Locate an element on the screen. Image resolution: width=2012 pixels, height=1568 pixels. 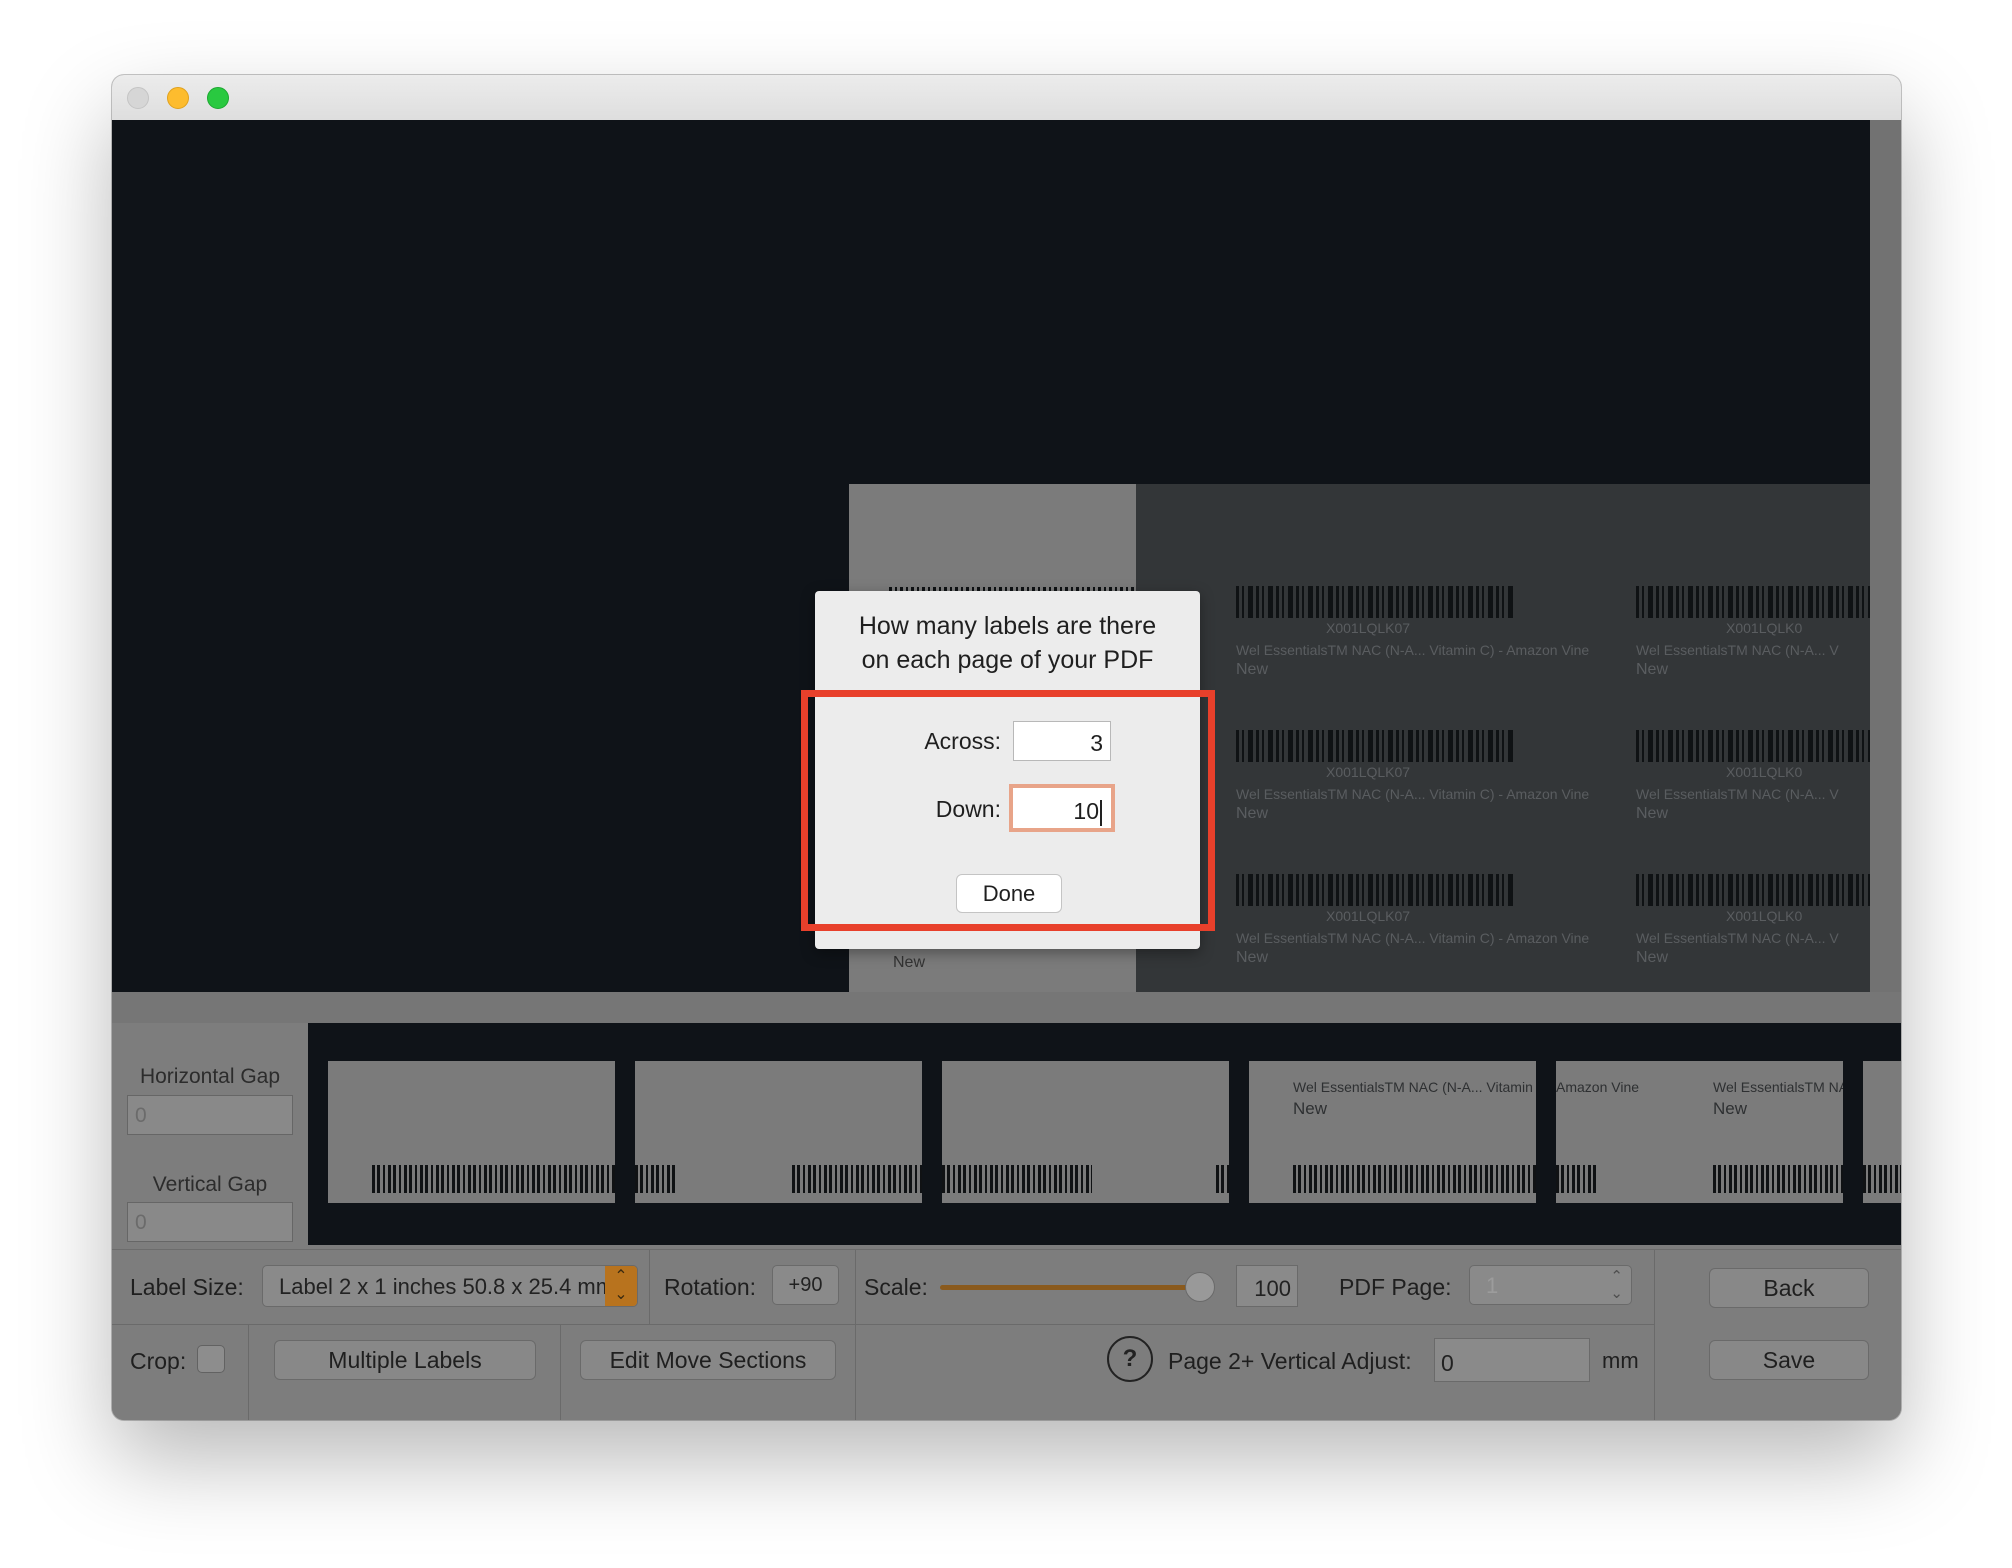
vertical-gap-label: Vertical Gap is located at coordinates (210, 1184).